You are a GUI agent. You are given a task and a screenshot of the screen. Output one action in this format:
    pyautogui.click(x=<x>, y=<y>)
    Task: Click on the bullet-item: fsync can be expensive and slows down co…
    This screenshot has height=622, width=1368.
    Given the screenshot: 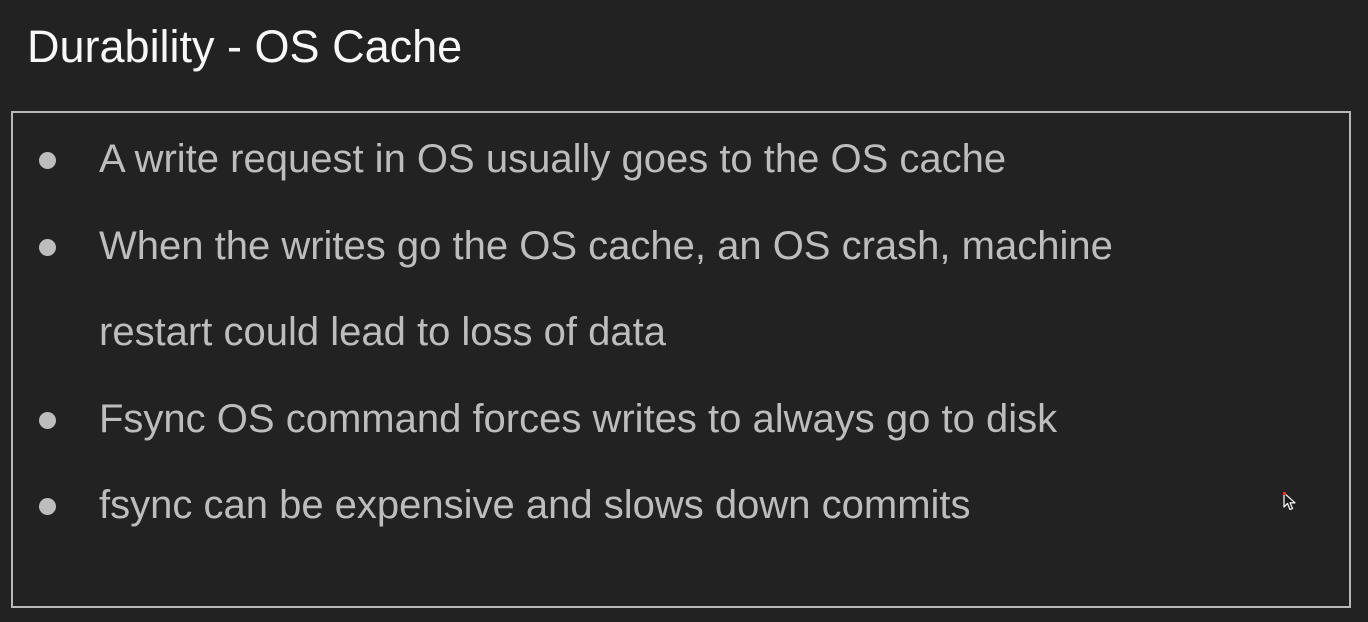 What is the action you would take?
    pyautogui.click(x=563, y=505)
    